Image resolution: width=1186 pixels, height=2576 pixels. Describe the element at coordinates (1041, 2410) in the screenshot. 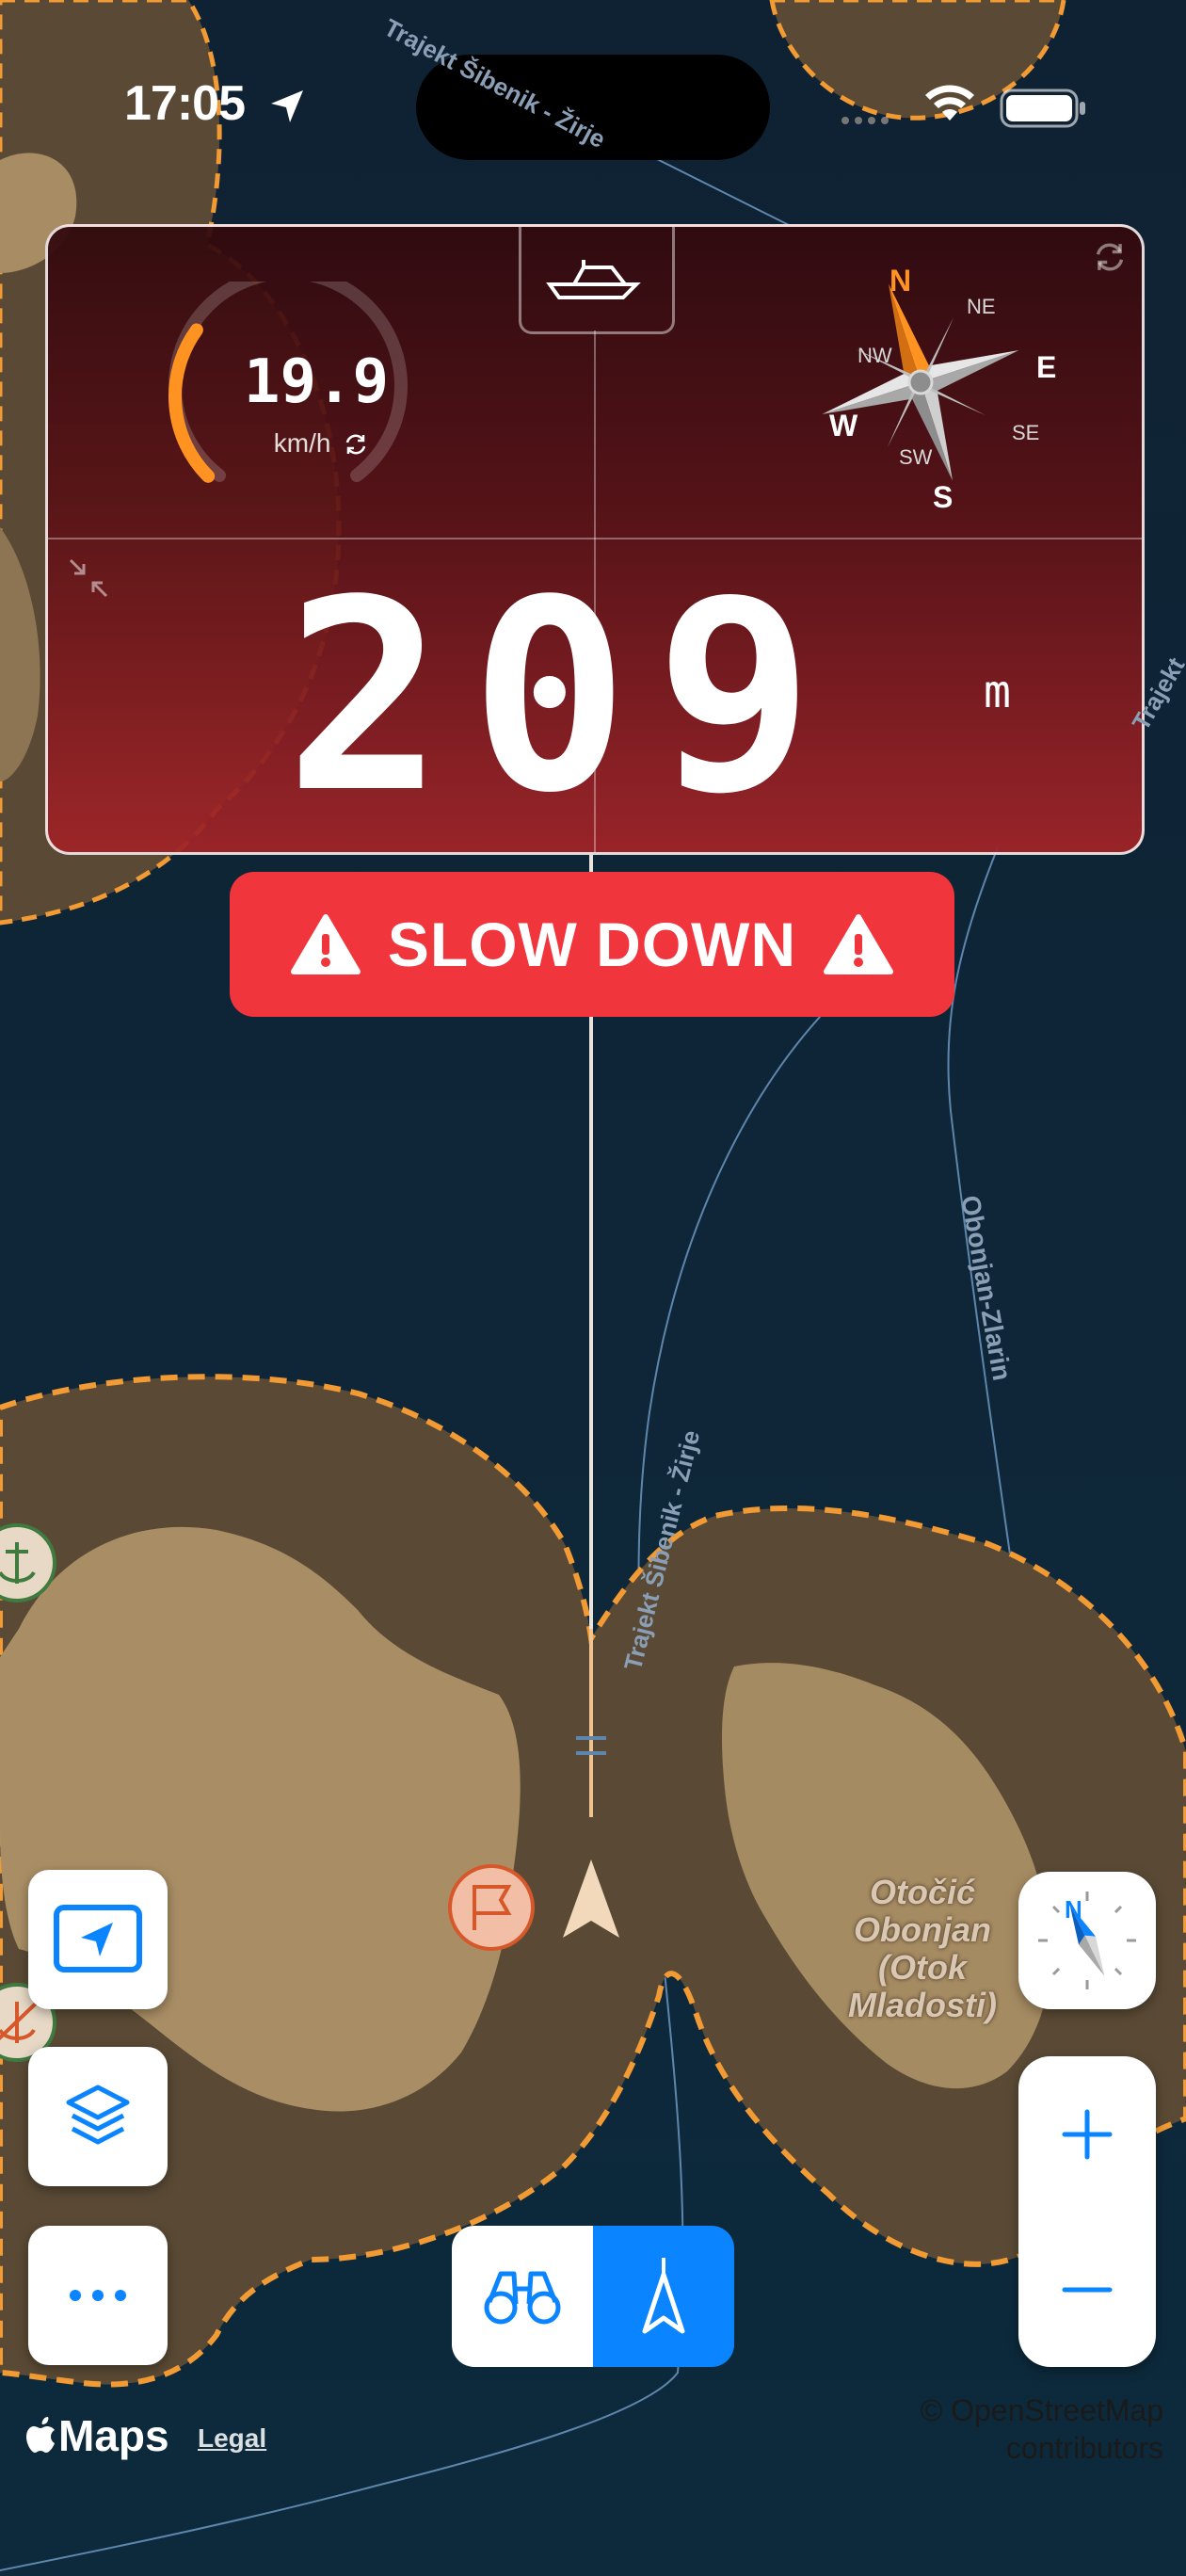

I see `attribution-line: © OpenStreetMap` at that location.